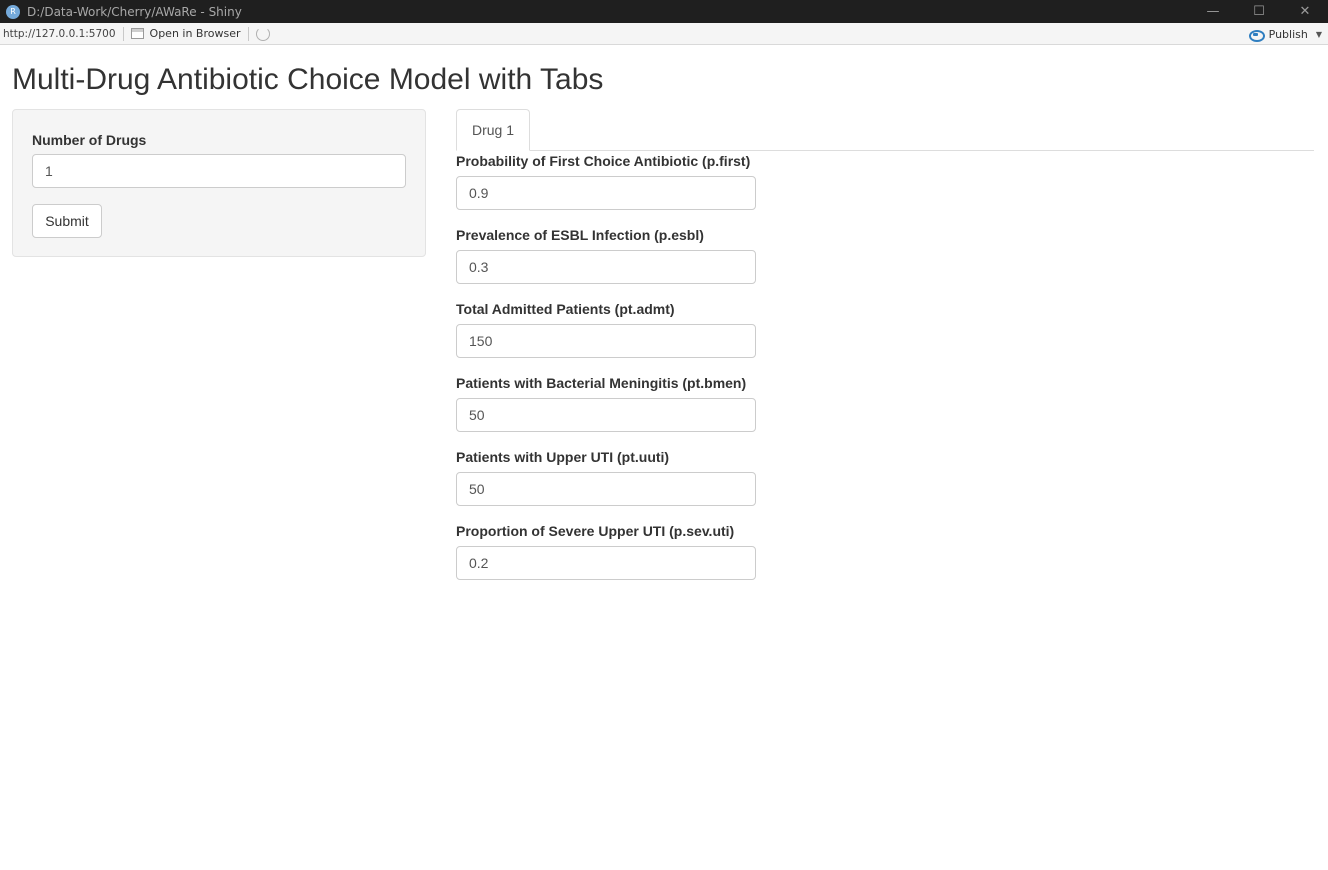 The width and height of the screenshot is (1328, 870). What do you see at coordinates (885, 130) in the screenshot?
I see `drug-tabs: Drug 1` at bounding box center [885, 130].